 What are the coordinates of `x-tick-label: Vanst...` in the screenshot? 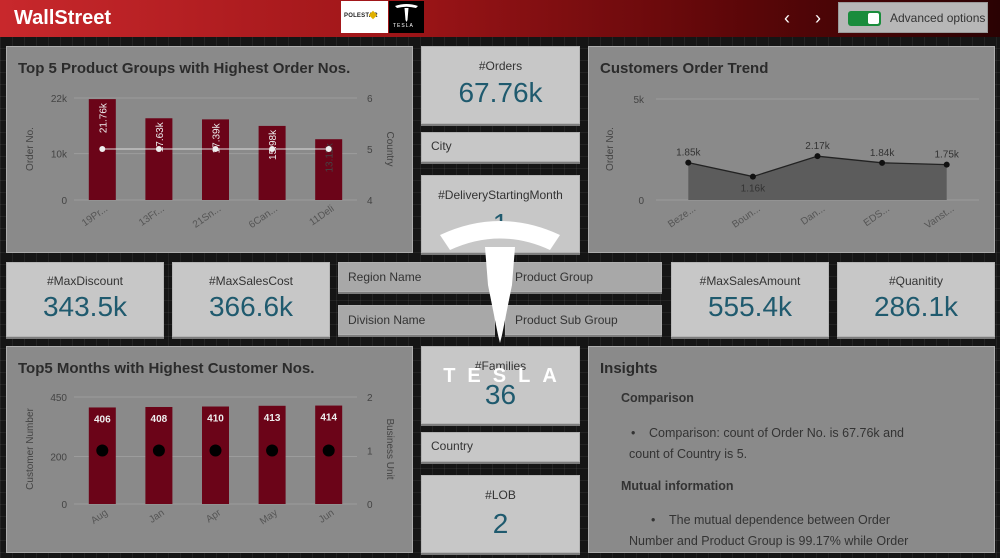 It's located at (939, 217).